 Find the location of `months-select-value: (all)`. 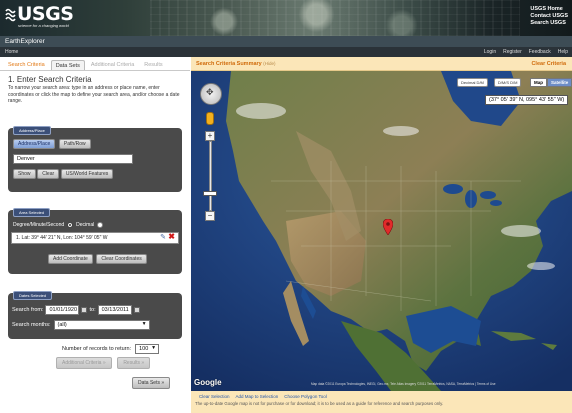

months-select-value: (all) is located at coordinates (62, 325).